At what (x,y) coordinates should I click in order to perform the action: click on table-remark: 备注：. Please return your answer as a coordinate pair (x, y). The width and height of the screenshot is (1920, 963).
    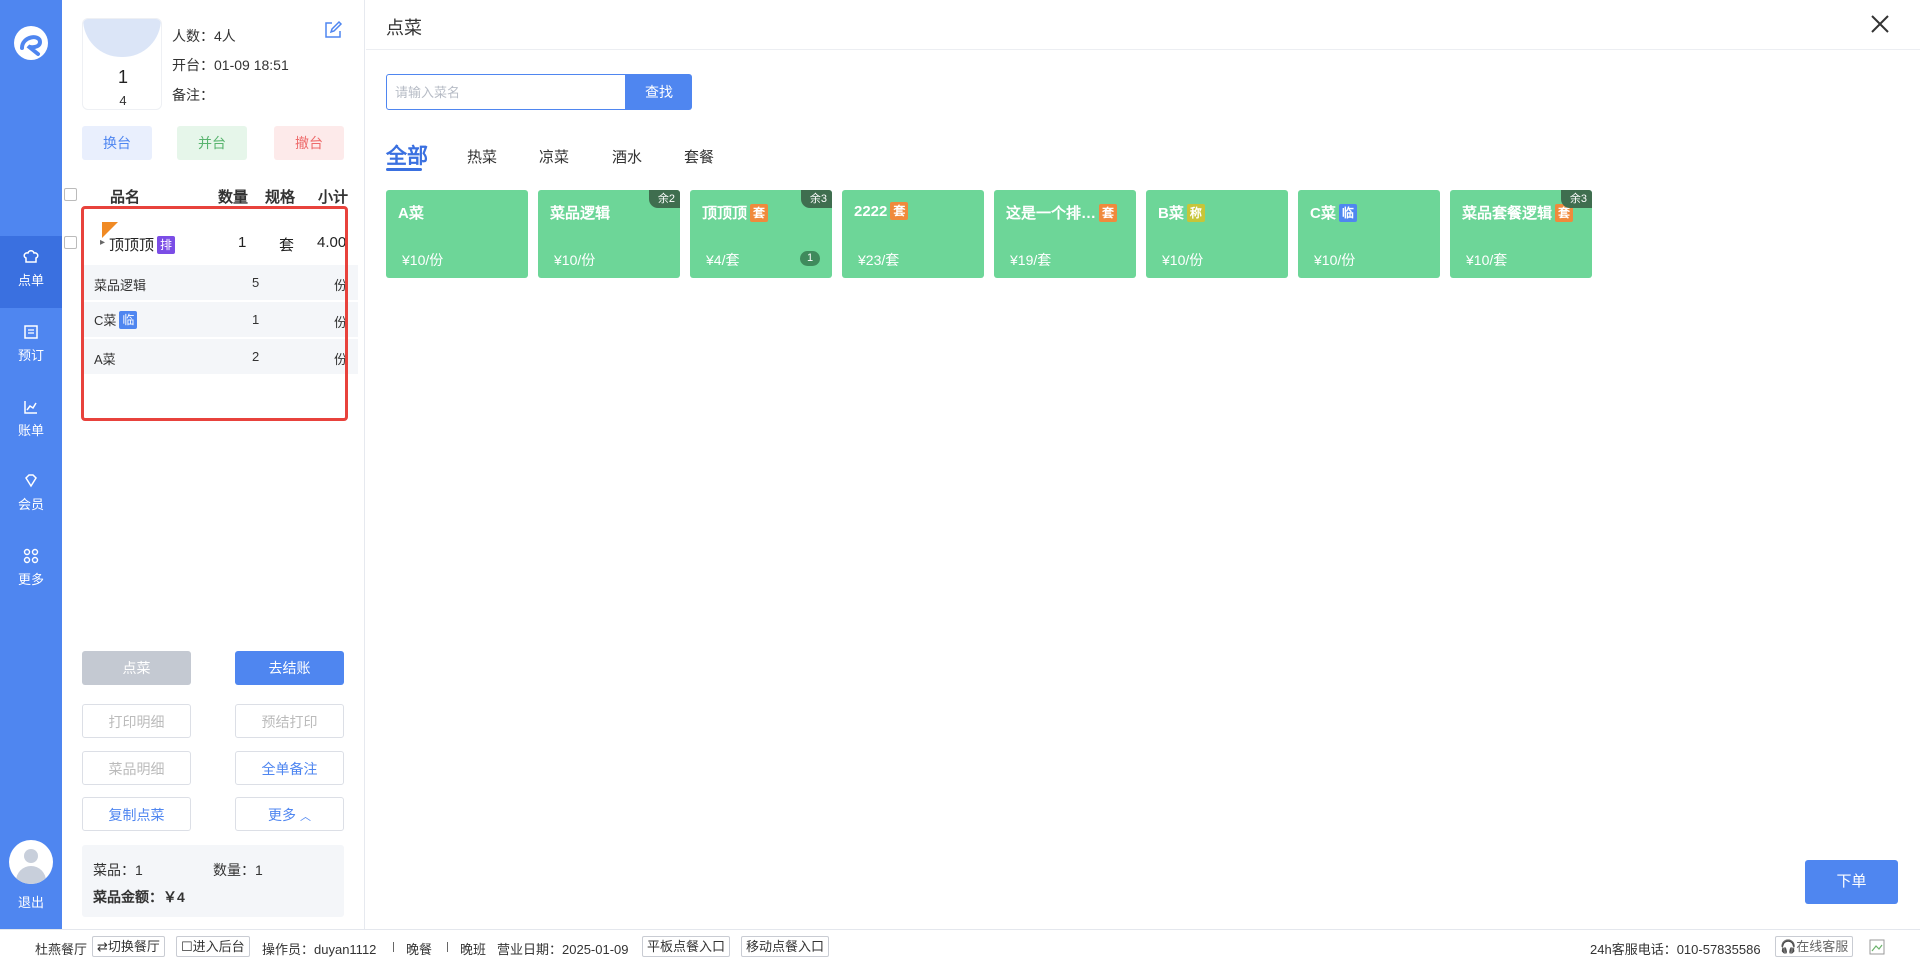
    Looking at the image, I should click on (193, 95).